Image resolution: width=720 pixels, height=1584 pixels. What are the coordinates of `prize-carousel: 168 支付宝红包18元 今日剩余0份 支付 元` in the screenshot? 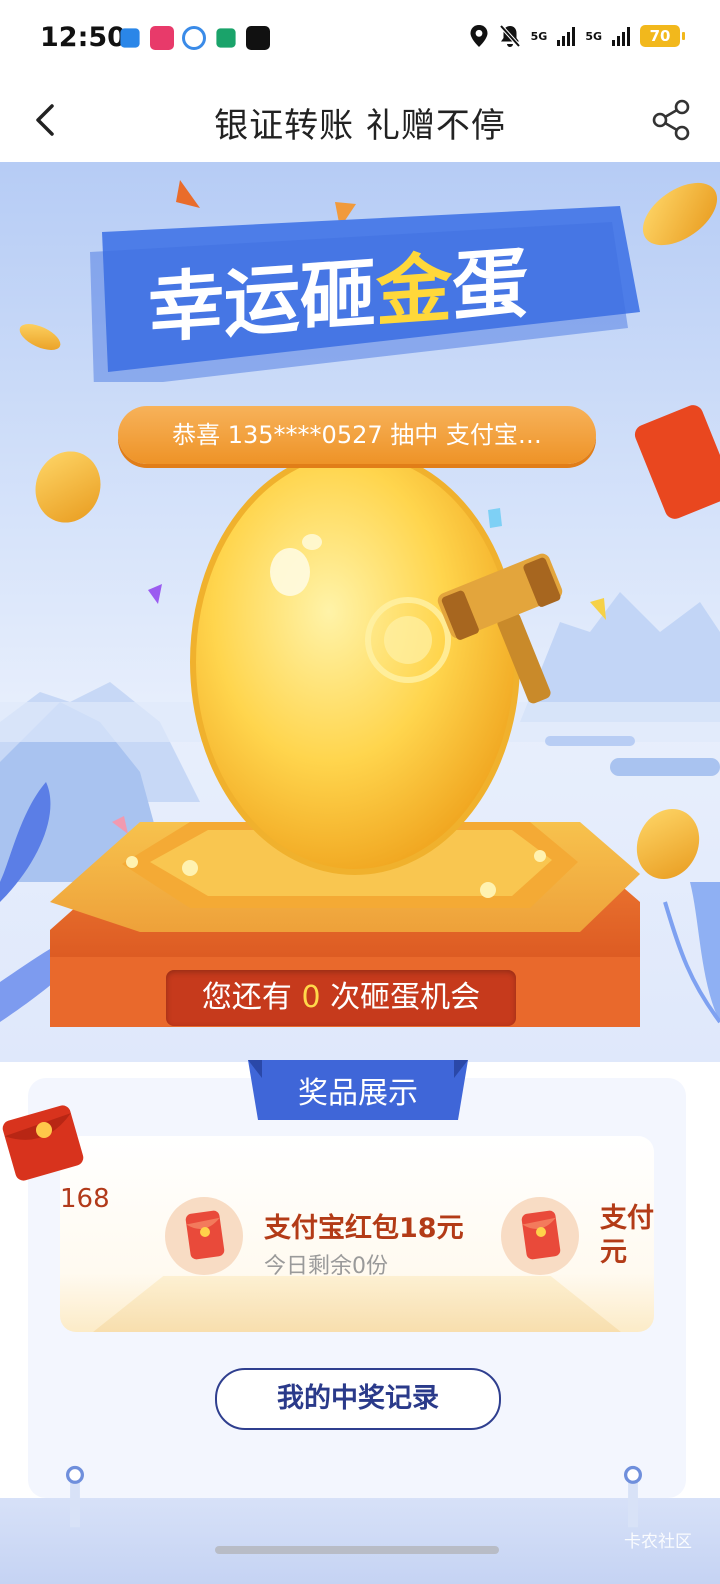 It's located at (357, 1234).